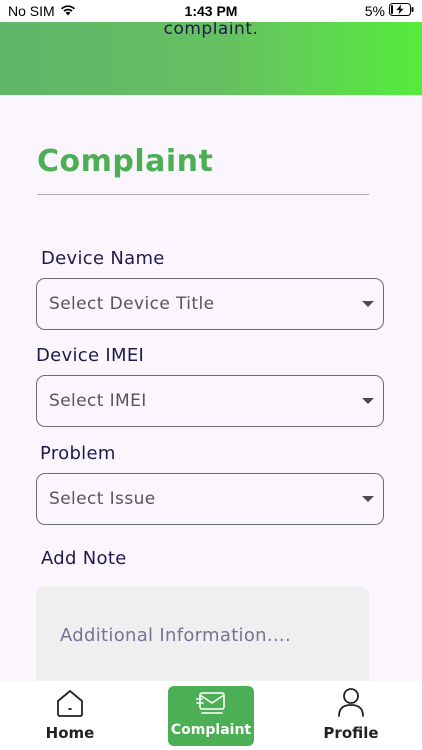  I want to click on battery-percent: 5%, so click(374, 11).